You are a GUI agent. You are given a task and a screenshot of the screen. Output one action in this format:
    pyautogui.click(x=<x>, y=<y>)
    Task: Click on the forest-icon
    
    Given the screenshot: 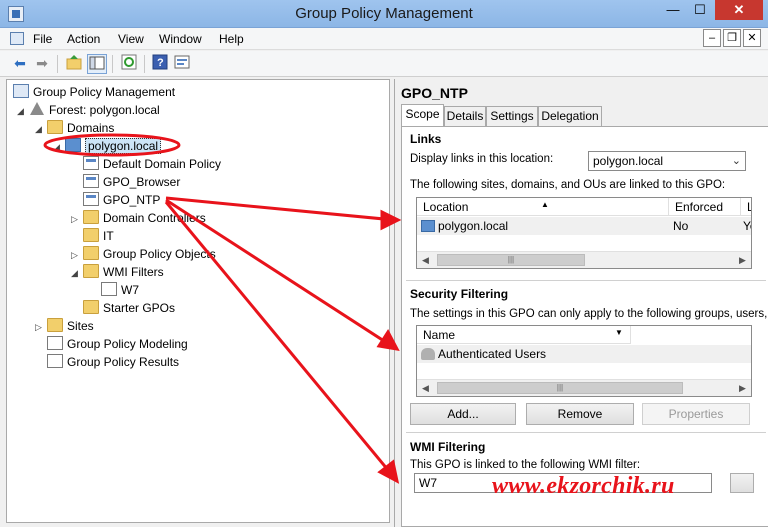 What is the action you would take?
    pyautogui.click(x=37, y=109)
    